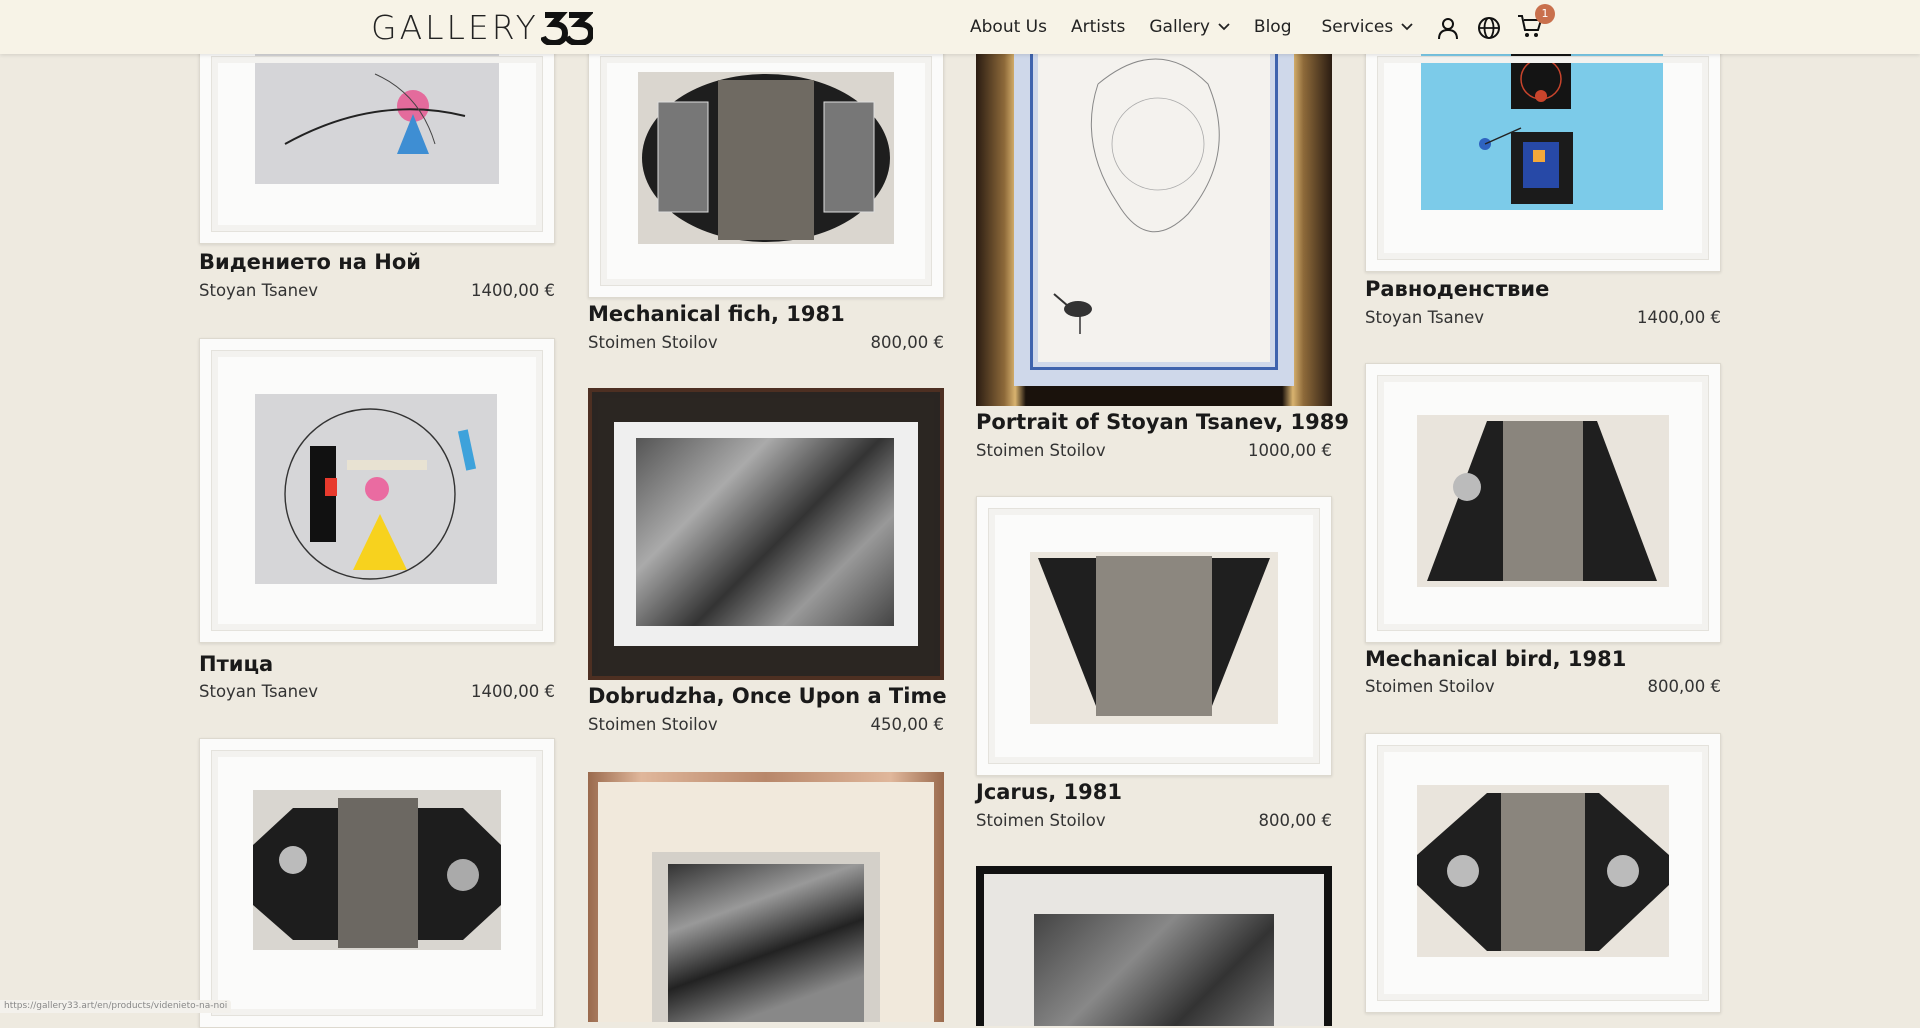  Describe the element at coordinates (1273, 27) in the screenshot. I see `nav-blog: Blog` at that location.